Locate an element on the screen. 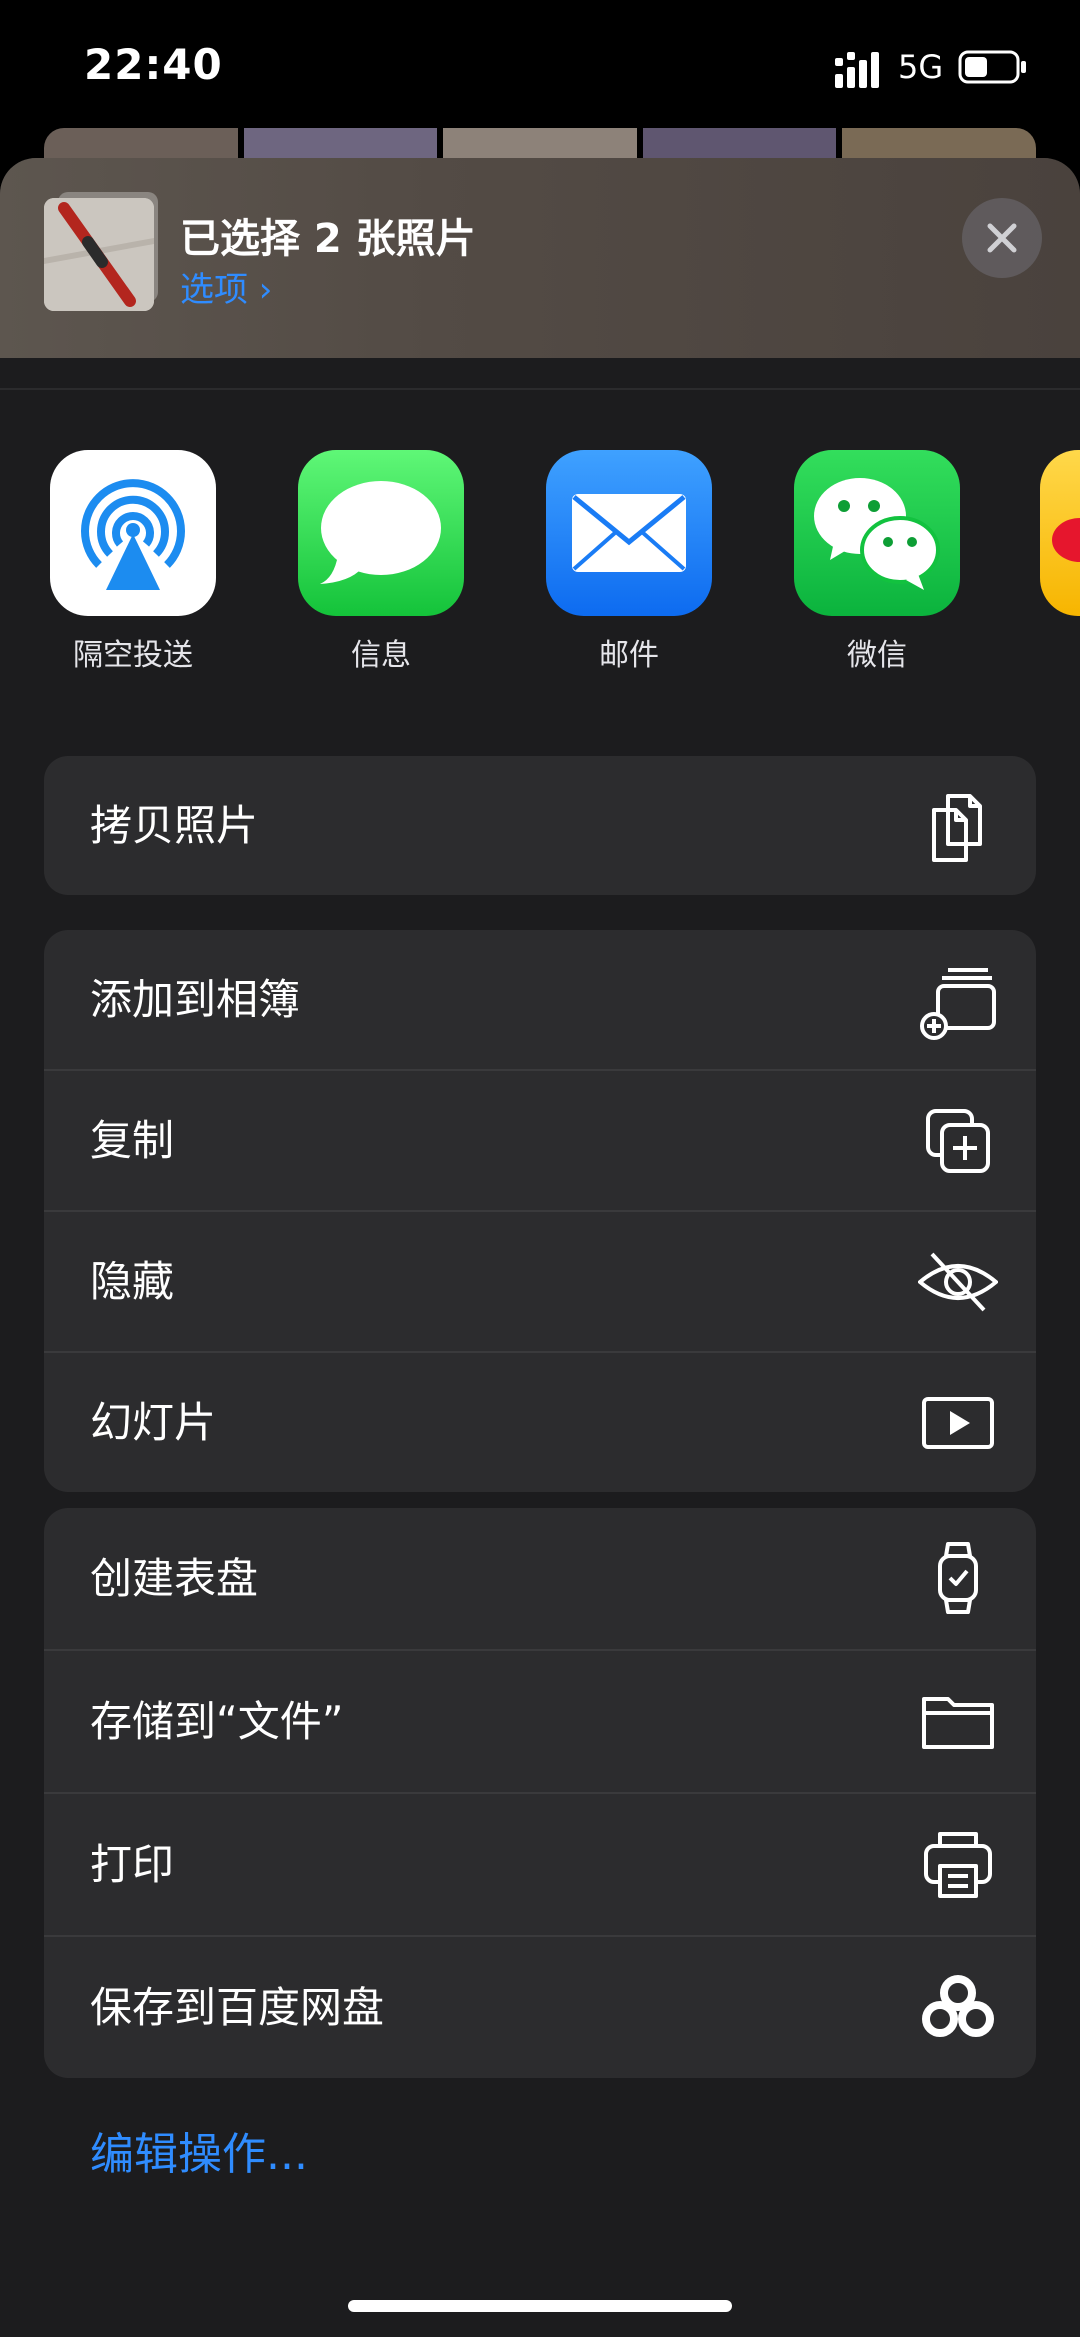  printer-icon is located at coordinates (958, 1865).